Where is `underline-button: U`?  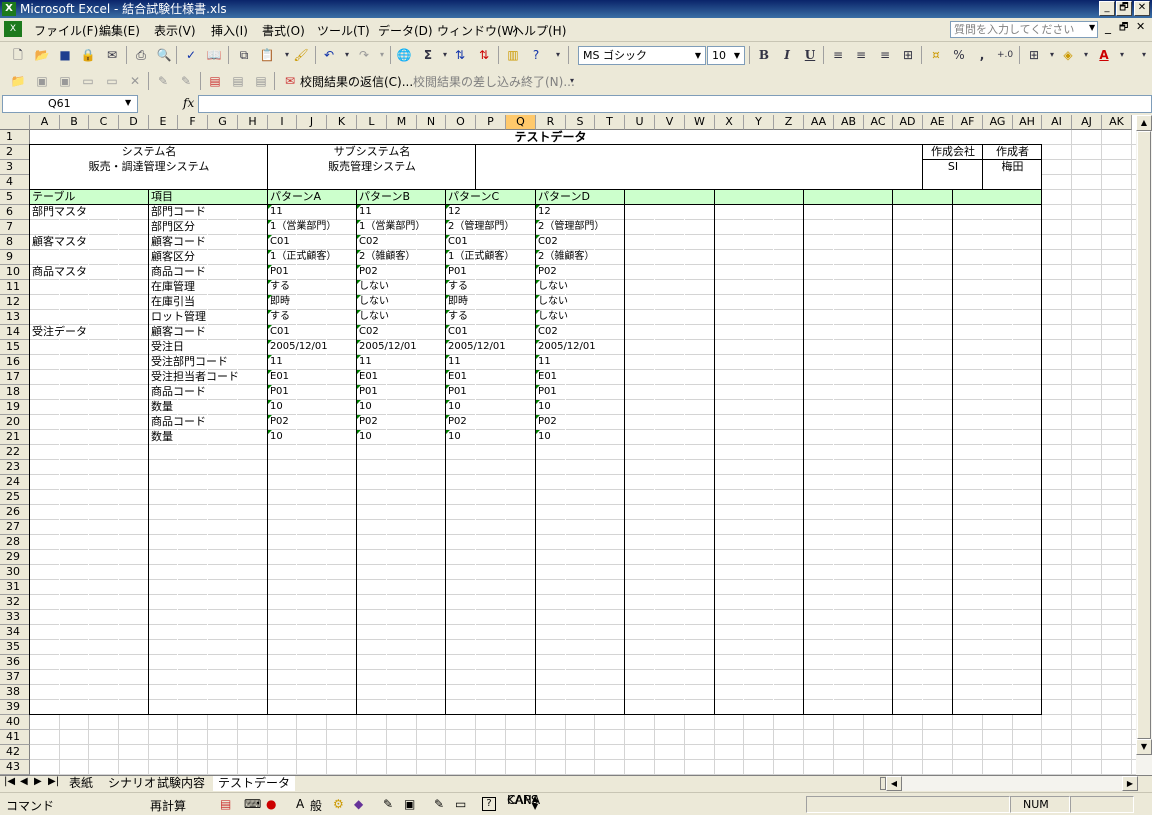
underline-button: U is located at coordinates (810, 55).